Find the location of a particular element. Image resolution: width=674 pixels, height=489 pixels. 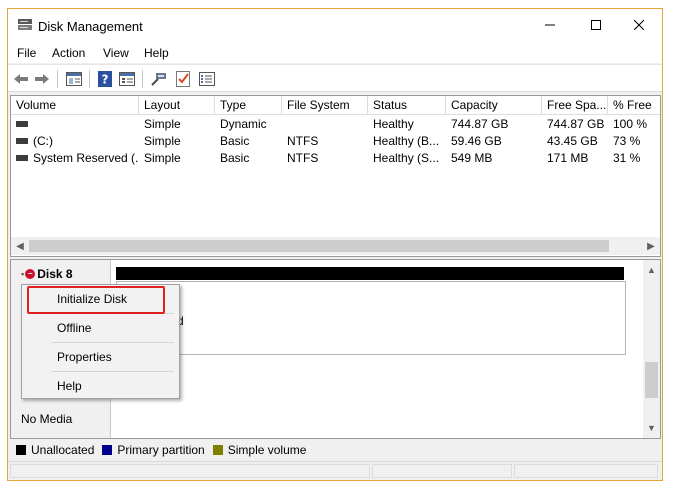

connect-icon is located at coordinates (159, 79).